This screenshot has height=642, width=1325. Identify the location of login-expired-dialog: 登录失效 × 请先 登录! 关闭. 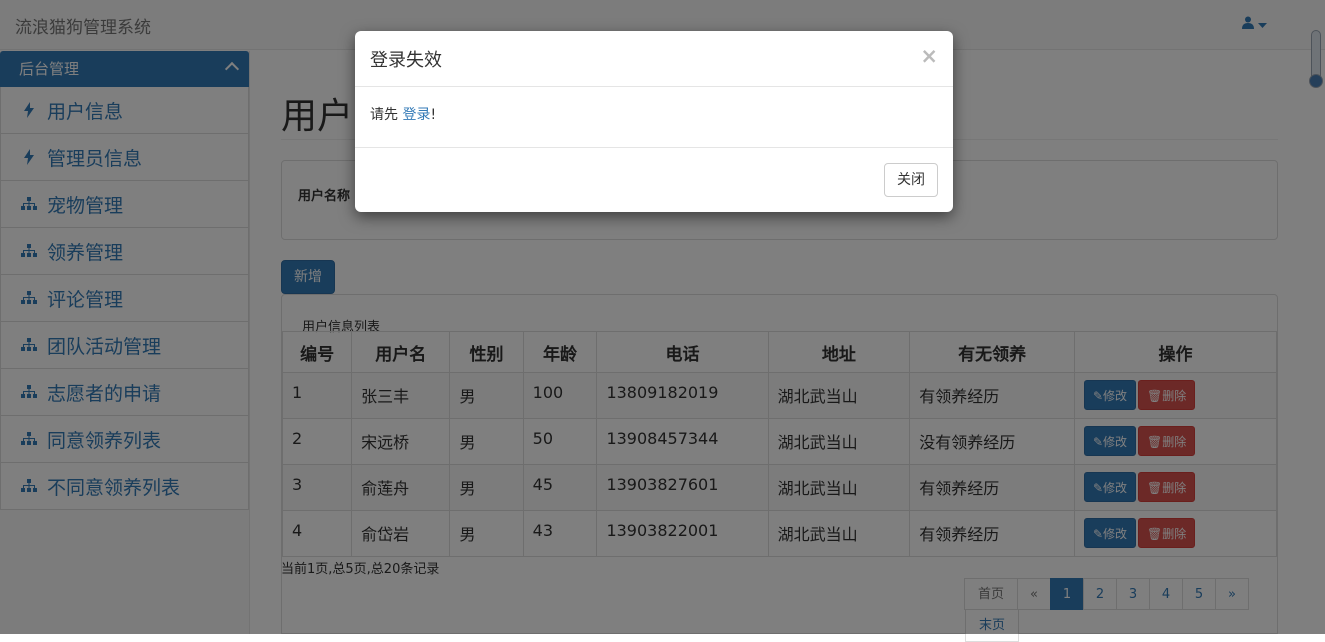
(654, 121).